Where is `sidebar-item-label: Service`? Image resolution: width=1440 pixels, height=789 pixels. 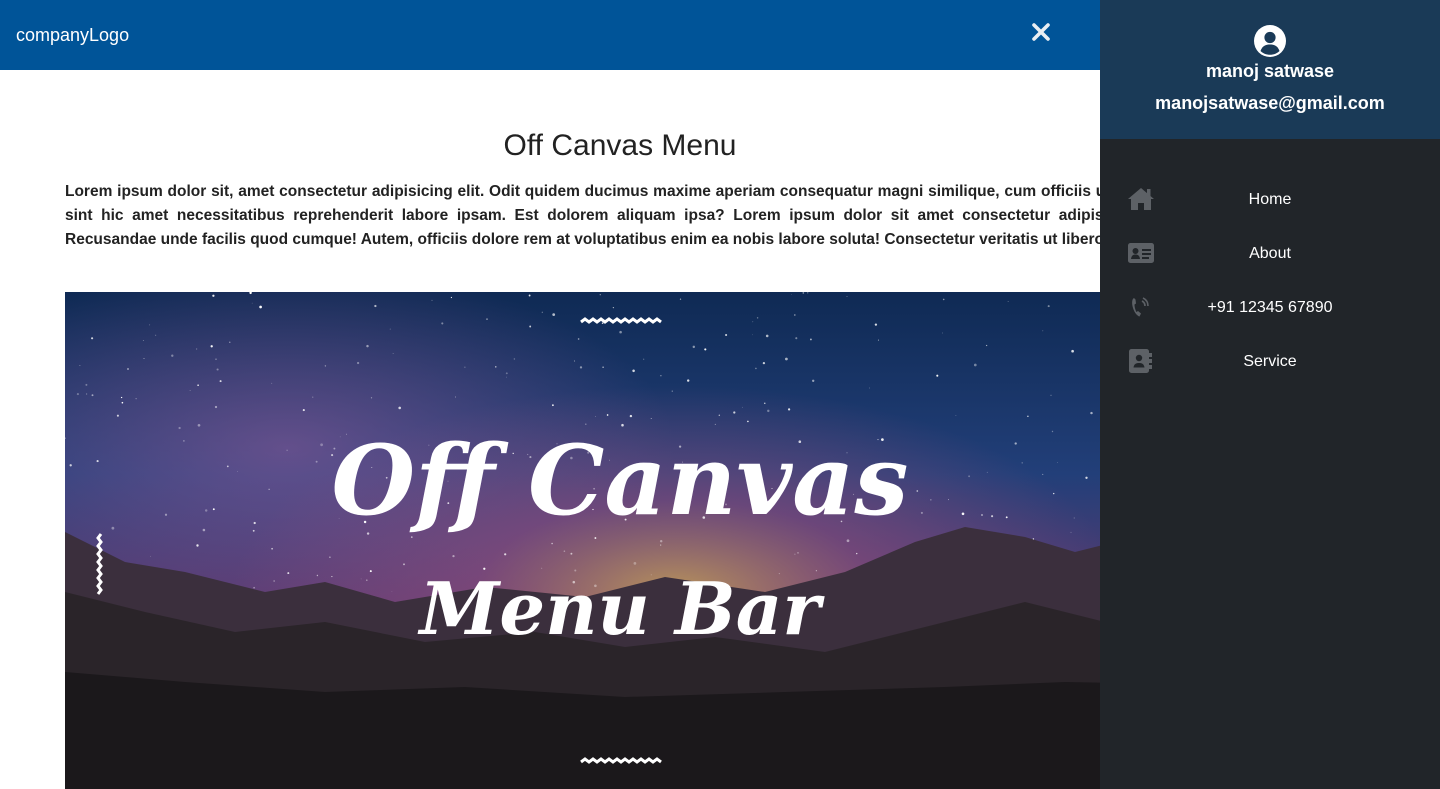
sidebar-item-label: Service is located at coordinates (1270, 361).